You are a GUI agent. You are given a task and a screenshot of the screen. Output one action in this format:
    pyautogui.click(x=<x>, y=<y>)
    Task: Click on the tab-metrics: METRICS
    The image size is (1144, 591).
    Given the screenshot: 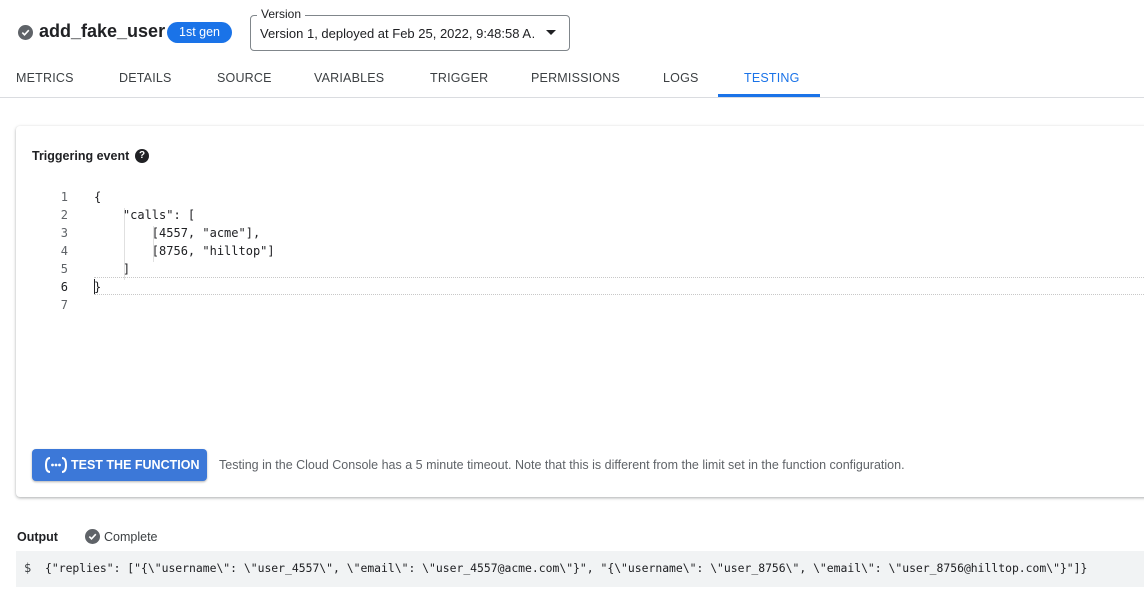 What is the action you would take?
    pyautogui.click(x=45, y=79)
    